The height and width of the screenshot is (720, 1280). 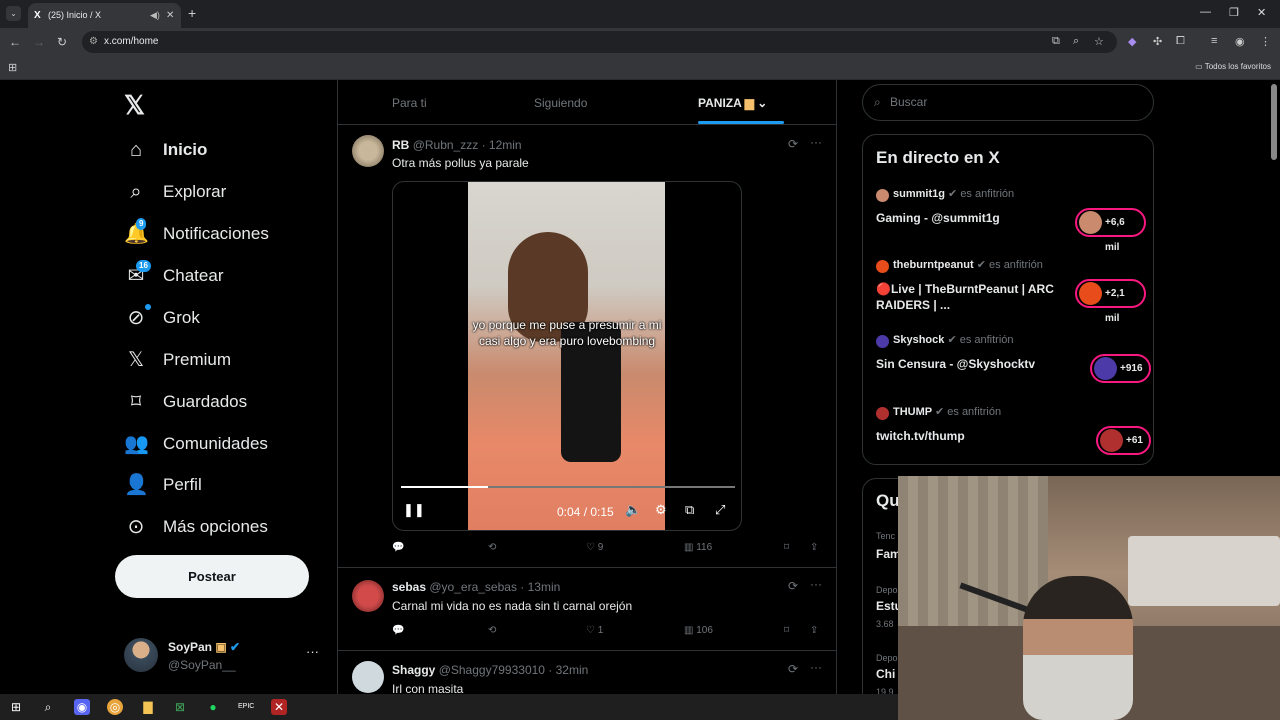 I want to click on nav-item-perfil: 👤 Perfil, so click(x=224, y=485).